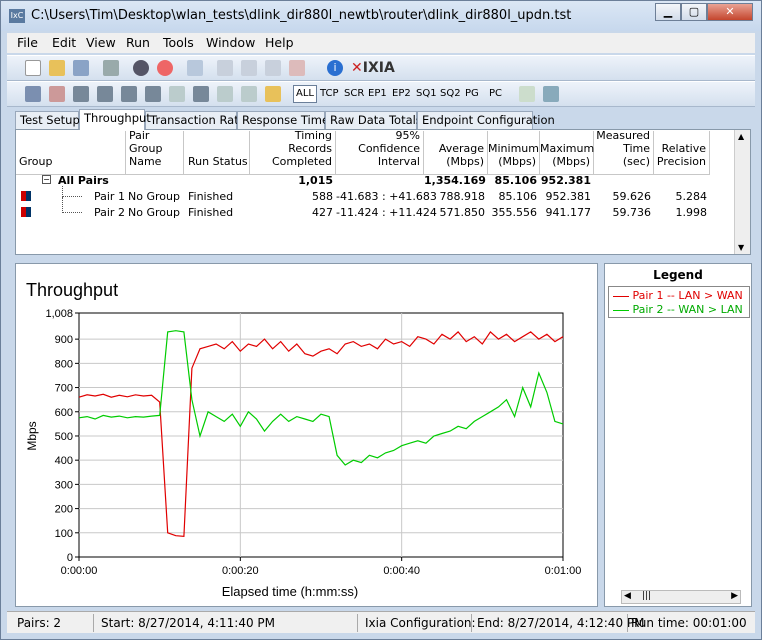 This screenshot has width=762, height=640. I want to click on scroll-thumb-icon: |||, so click(646, 596).